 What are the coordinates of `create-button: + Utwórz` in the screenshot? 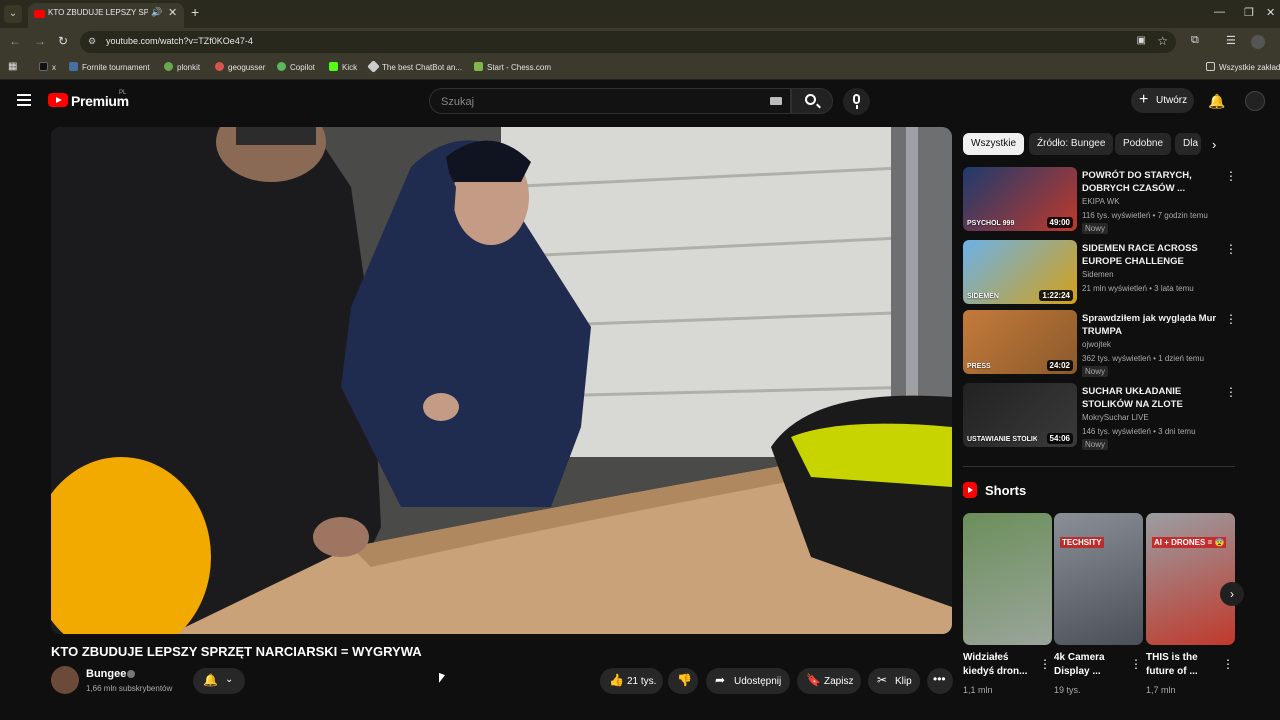 It's located at (1162, 100).